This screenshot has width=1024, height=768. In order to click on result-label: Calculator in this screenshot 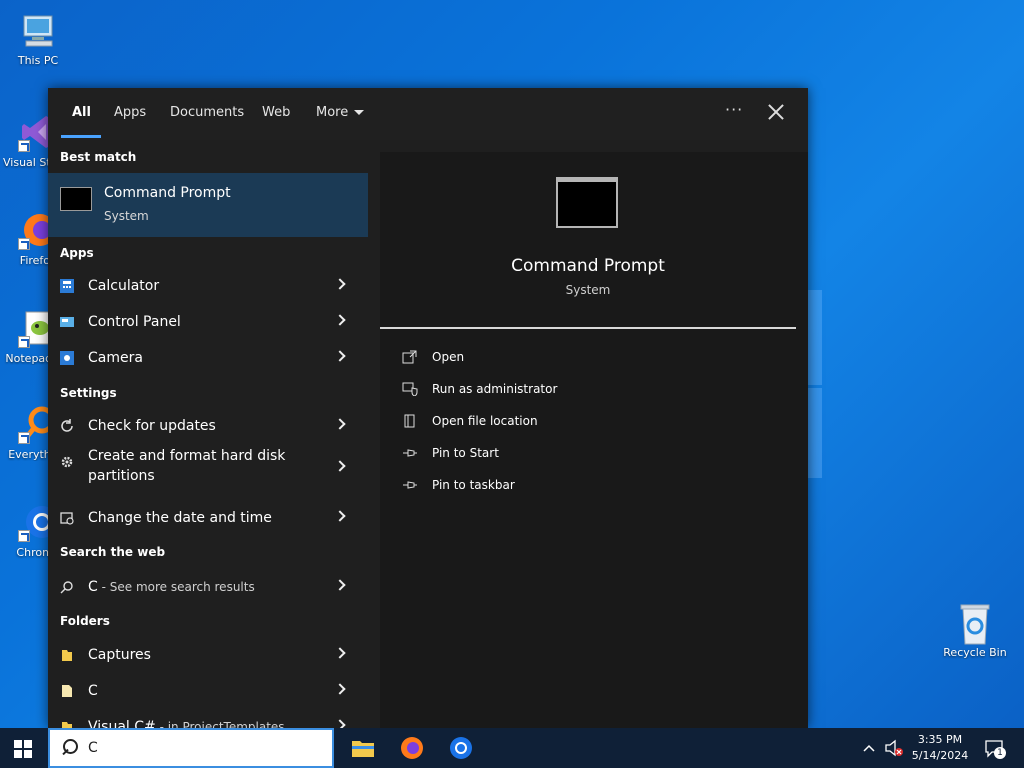, I will do `click(124, 286)`.